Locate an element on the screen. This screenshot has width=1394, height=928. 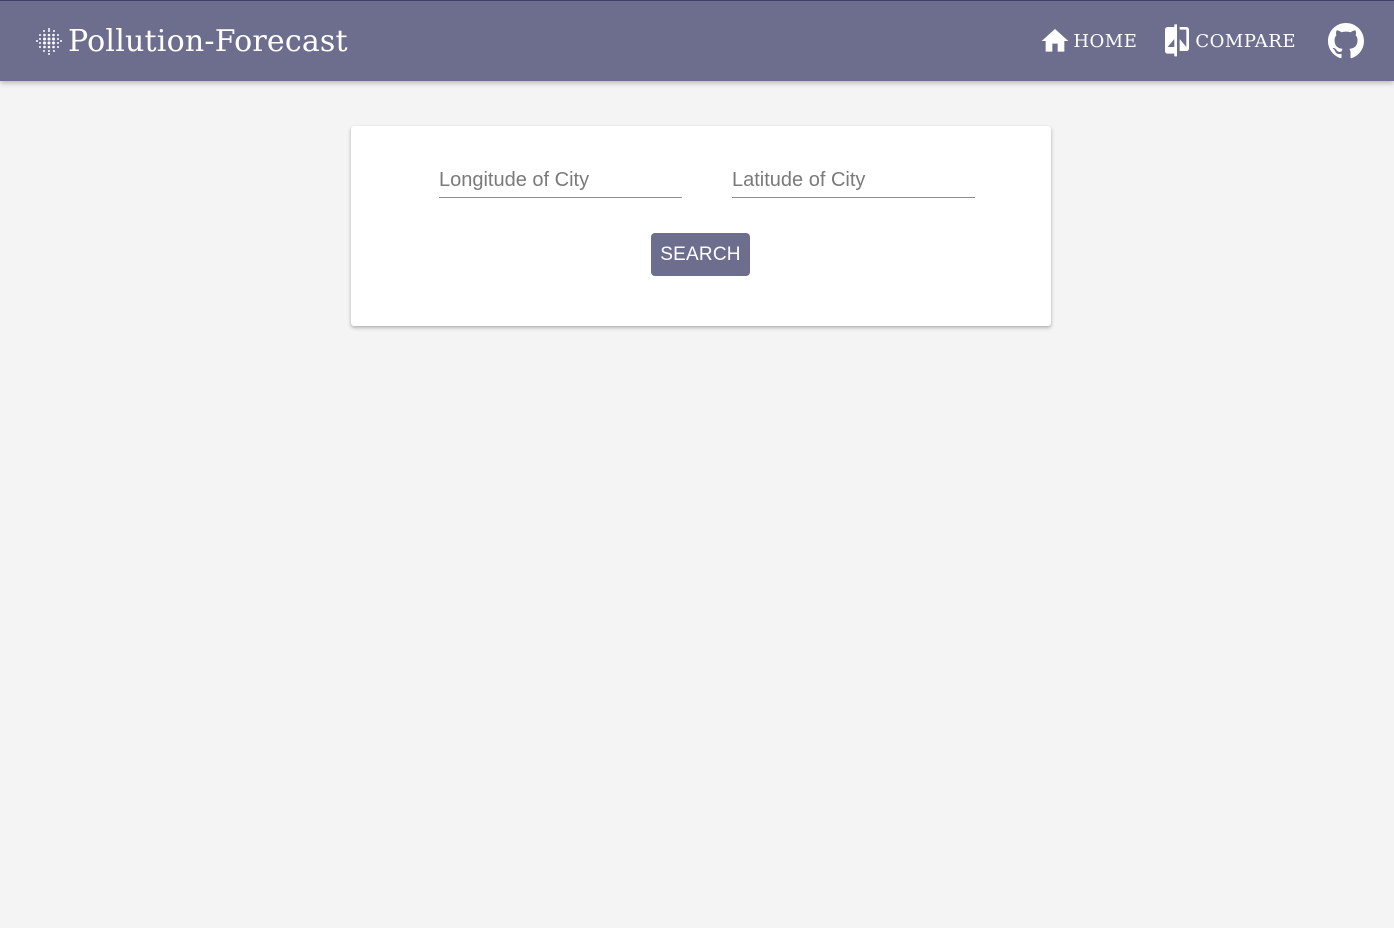
nav-compare-label: COMPARE is located at coordinates (1245, 41).